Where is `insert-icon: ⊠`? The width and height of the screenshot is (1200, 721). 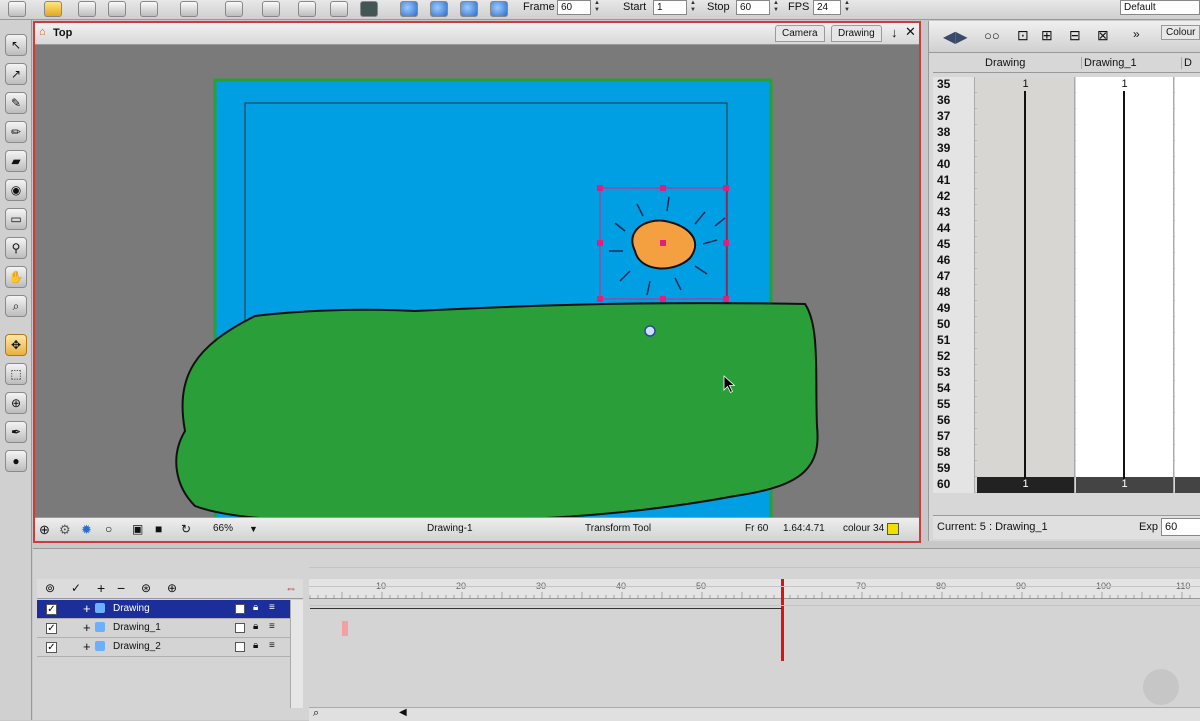
insert-icon: ⊠ is located at coordinates (1103, 35).